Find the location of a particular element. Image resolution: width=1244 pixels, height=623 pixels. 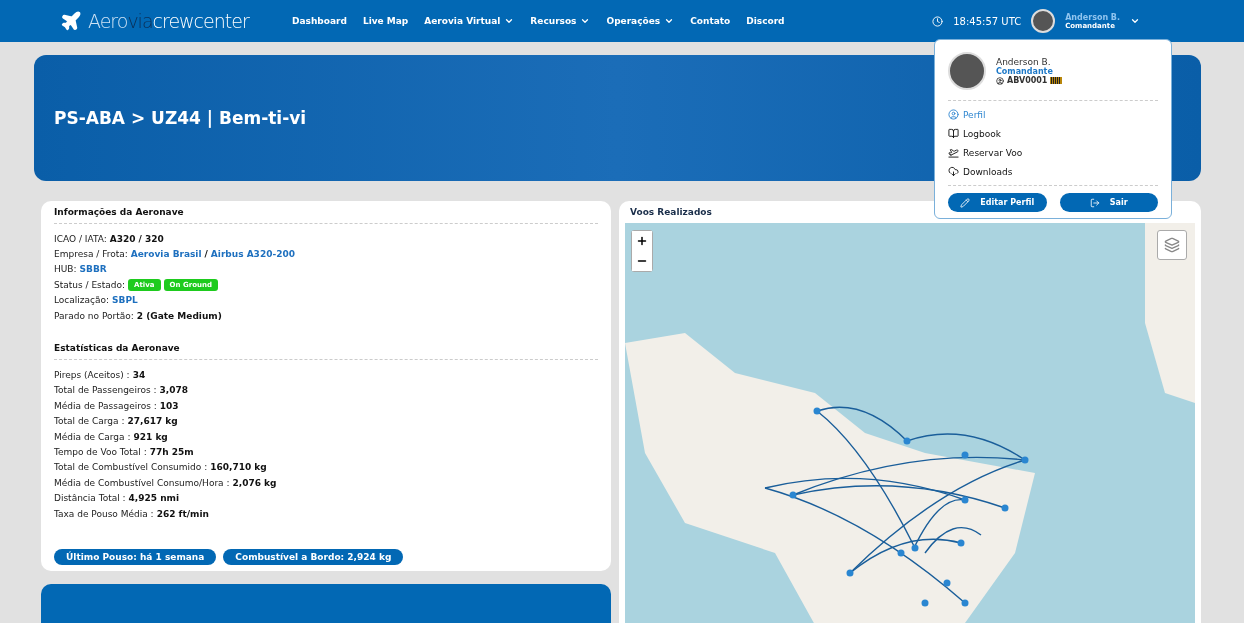

field-label: Tempo de Voo Total : is located at coordinates (100, 452).